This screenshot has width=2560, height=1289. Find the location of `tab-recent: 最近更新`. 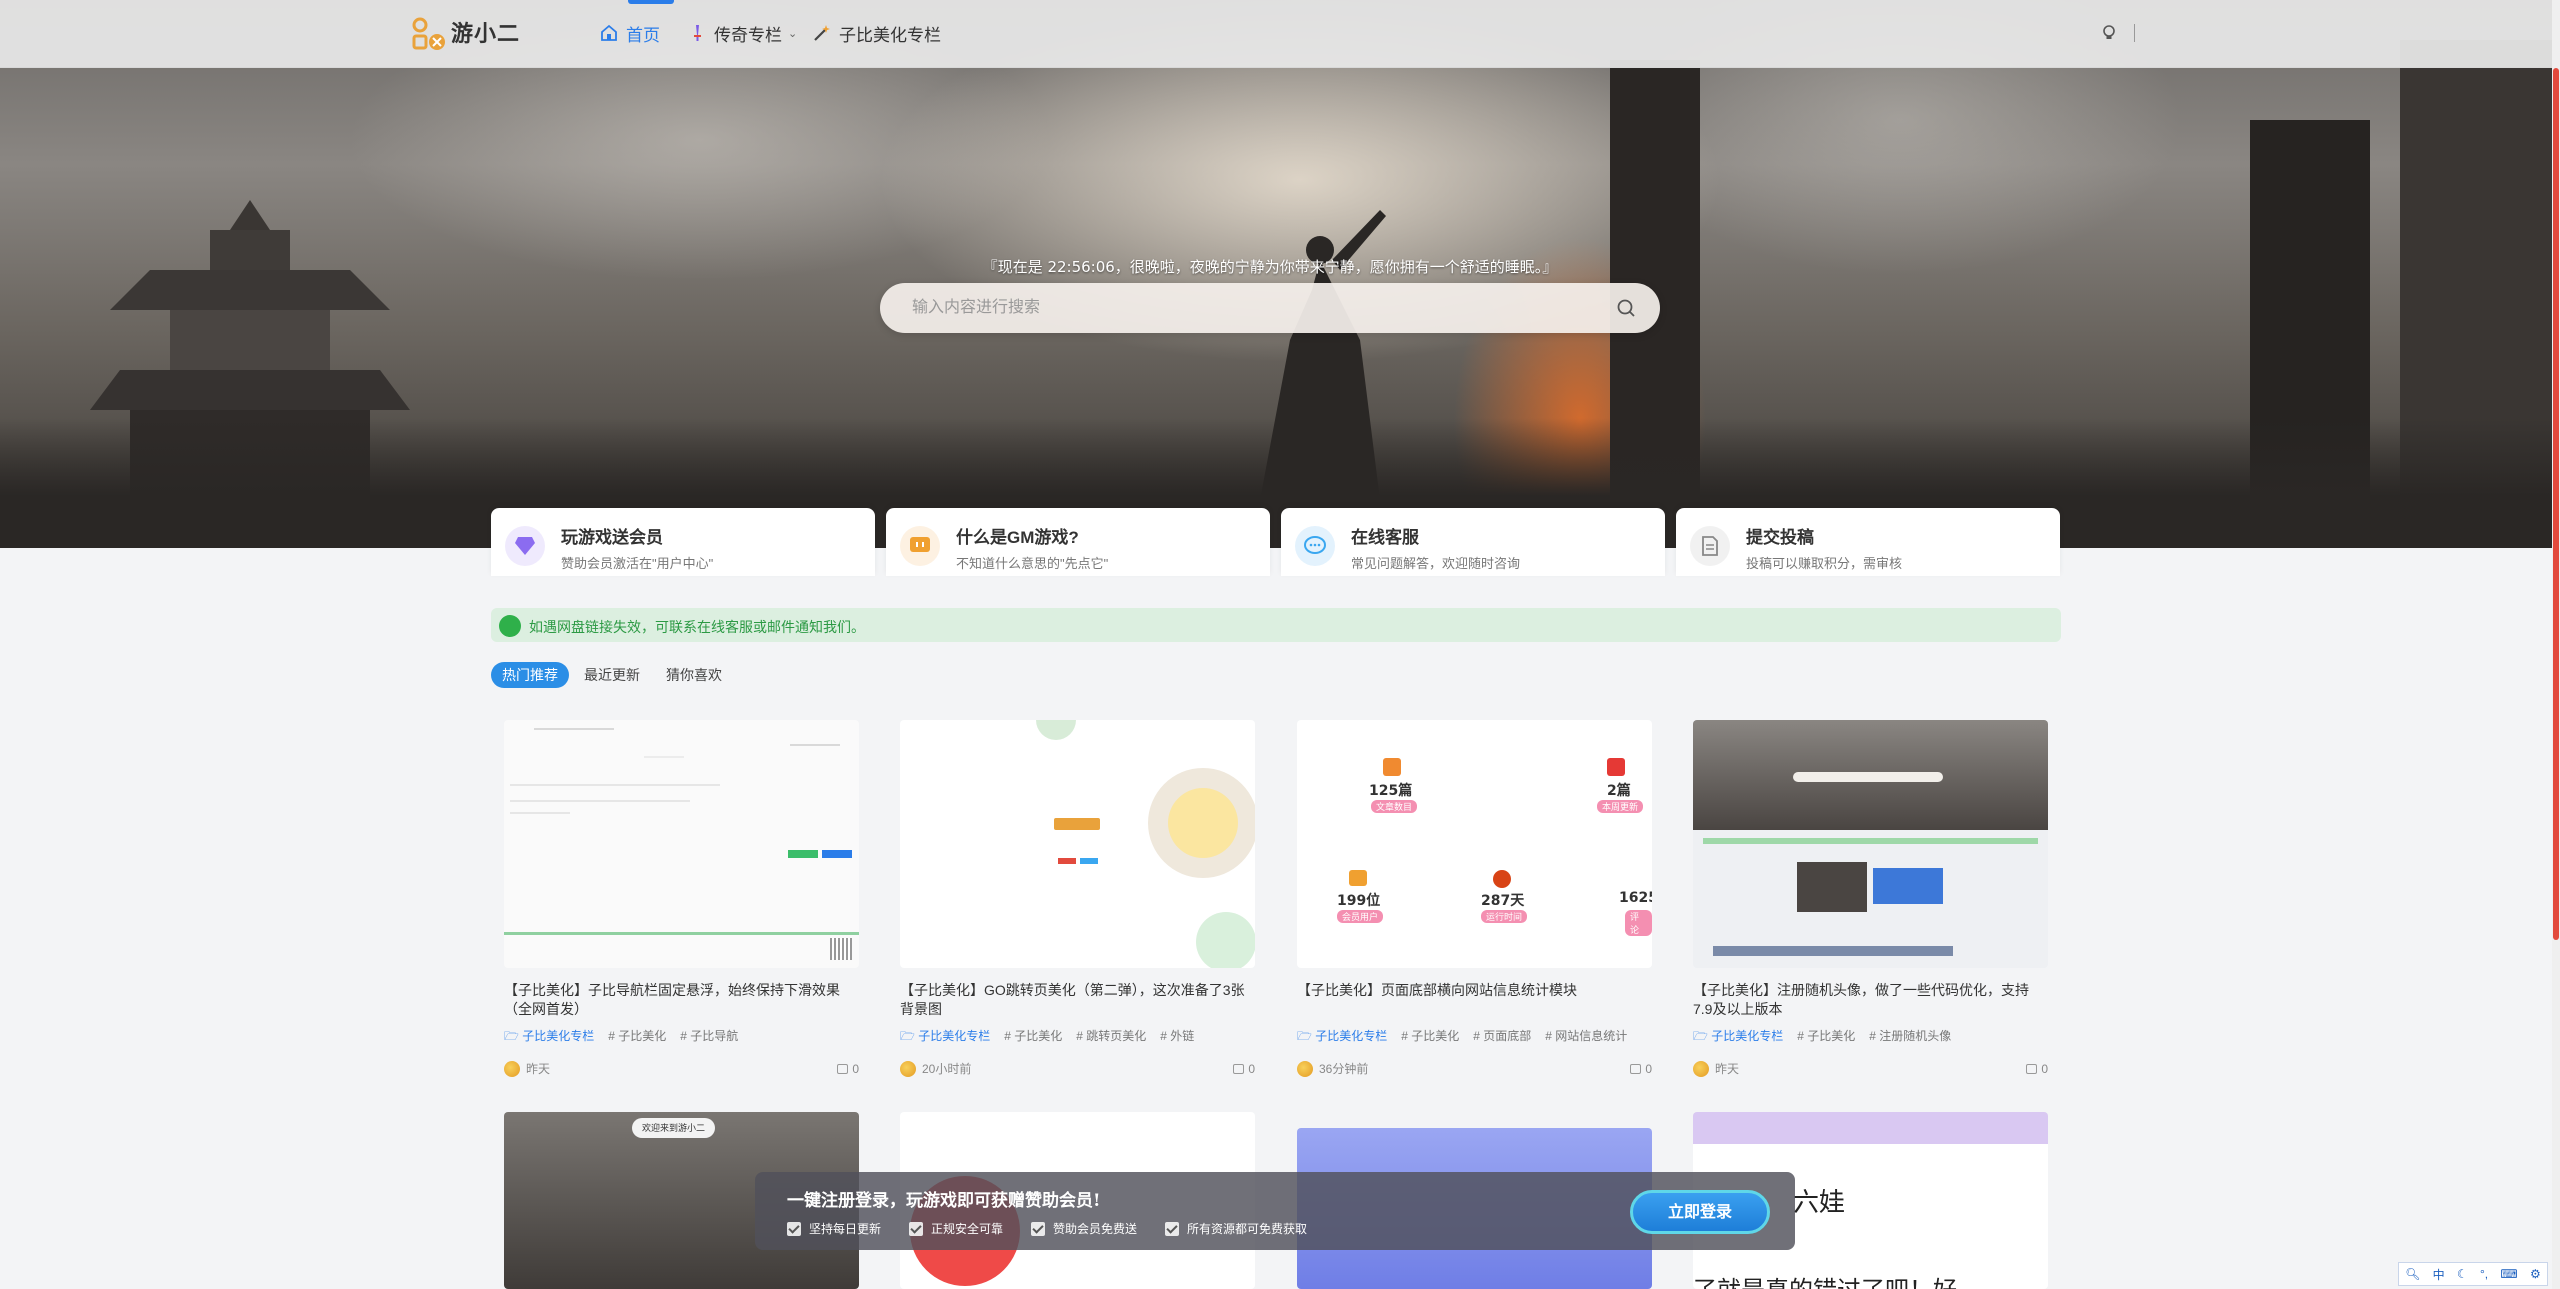

tab-recent: 最近更新 is located at coordinates (612, 675).